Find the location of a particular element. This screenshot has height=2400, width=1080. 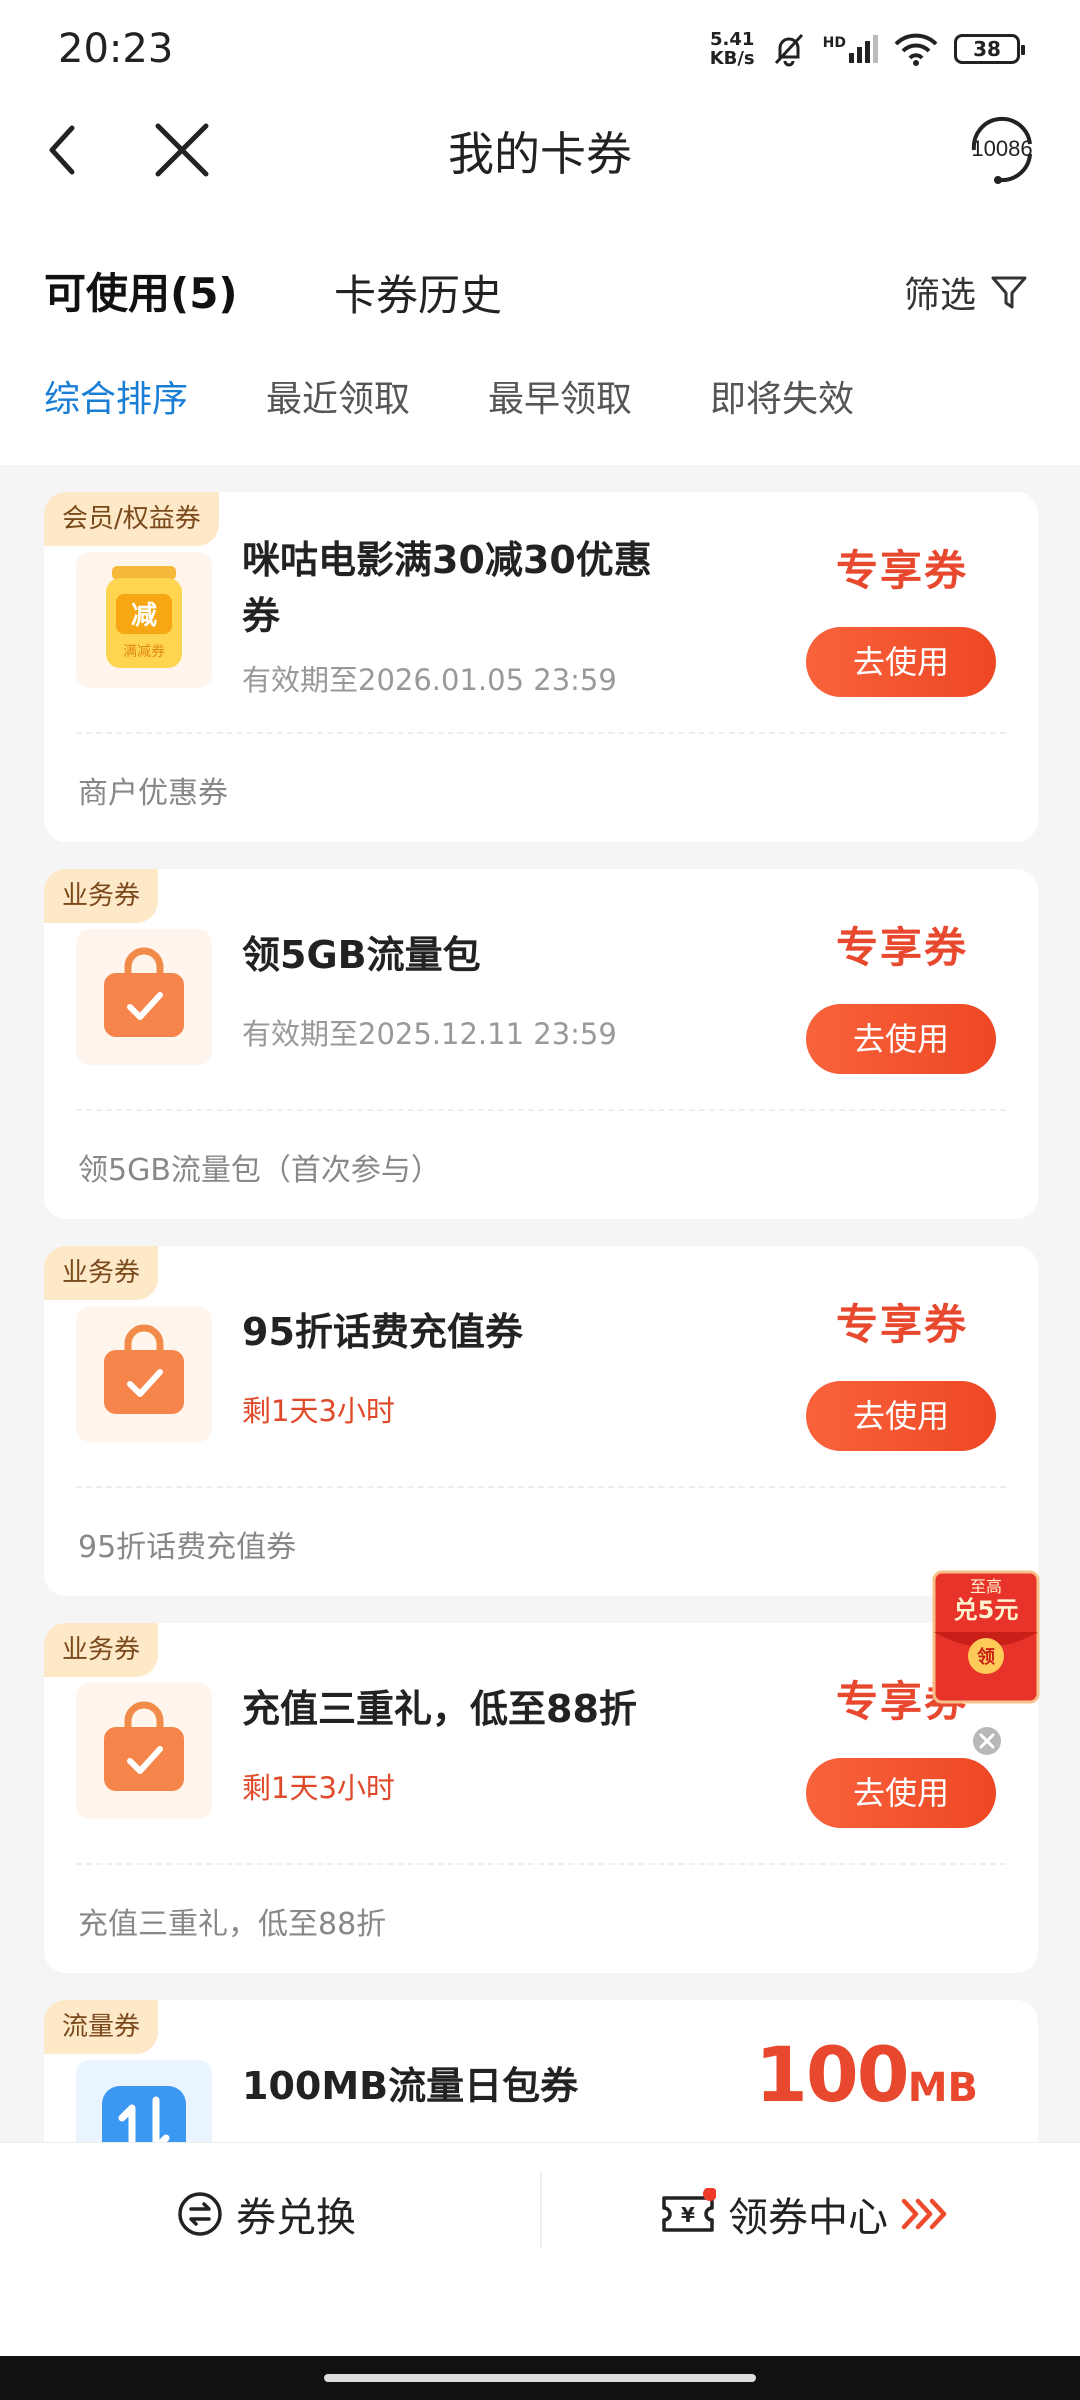

filter-button: 筛选 is located at coordinates (966, 292).